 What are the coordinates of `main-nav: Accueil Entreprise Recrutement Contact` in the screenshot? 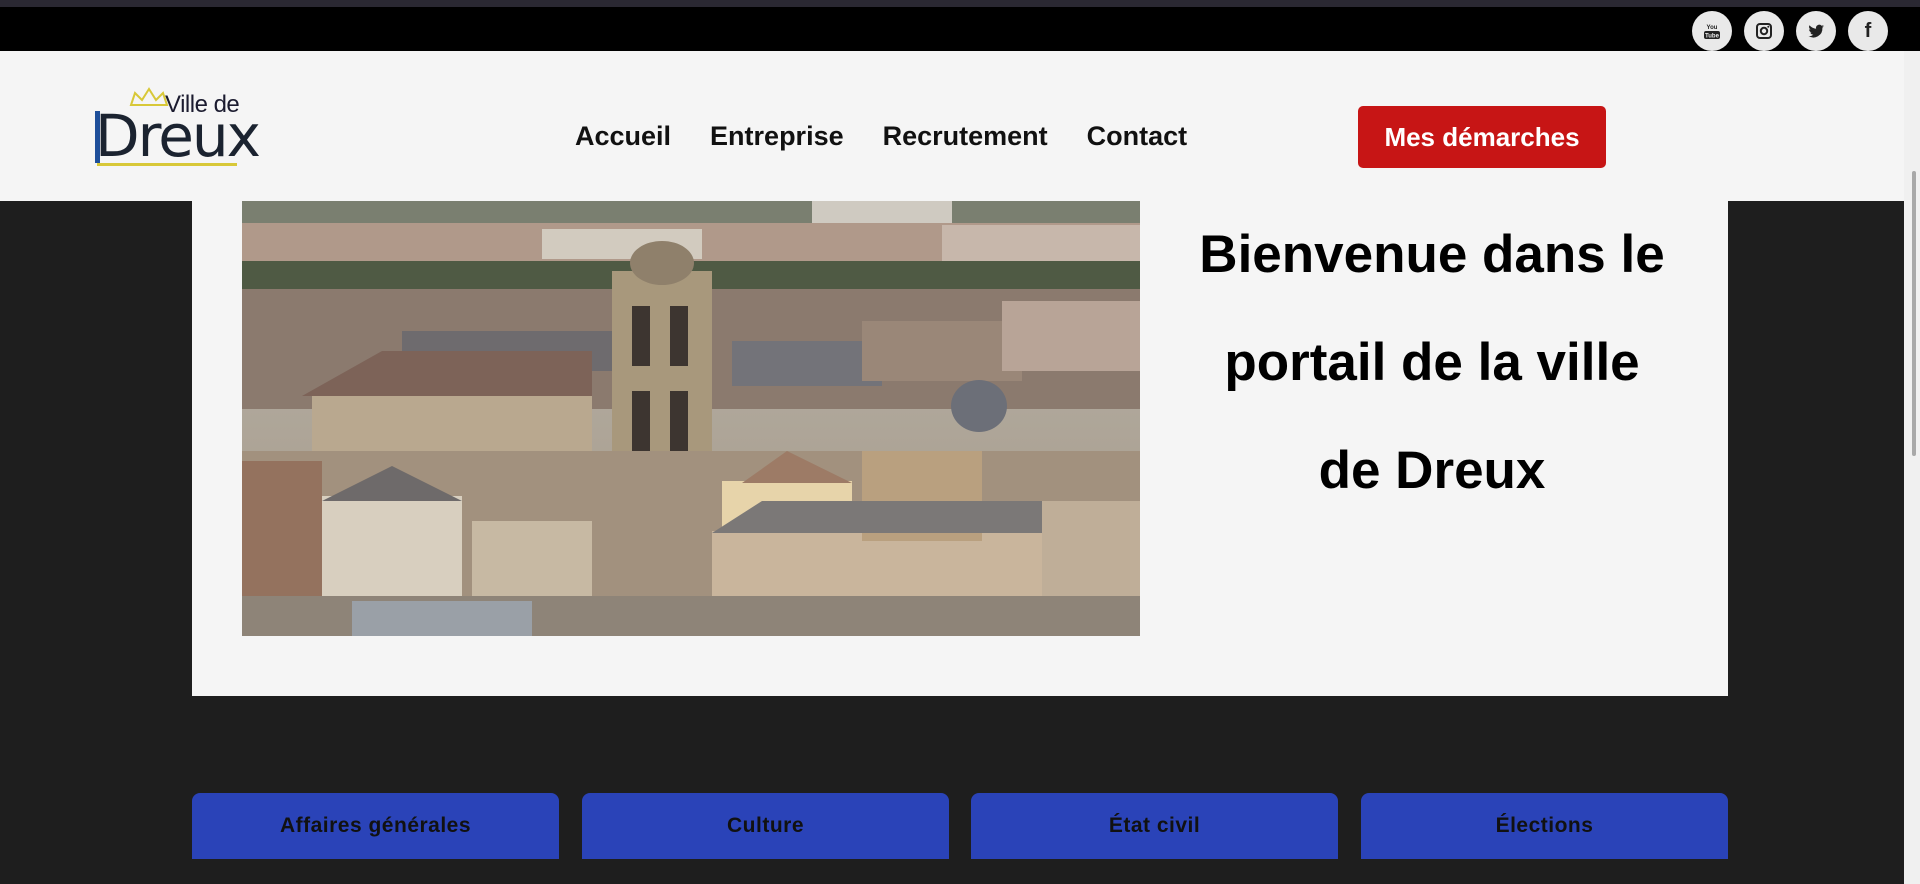 It's located at (900, 136).